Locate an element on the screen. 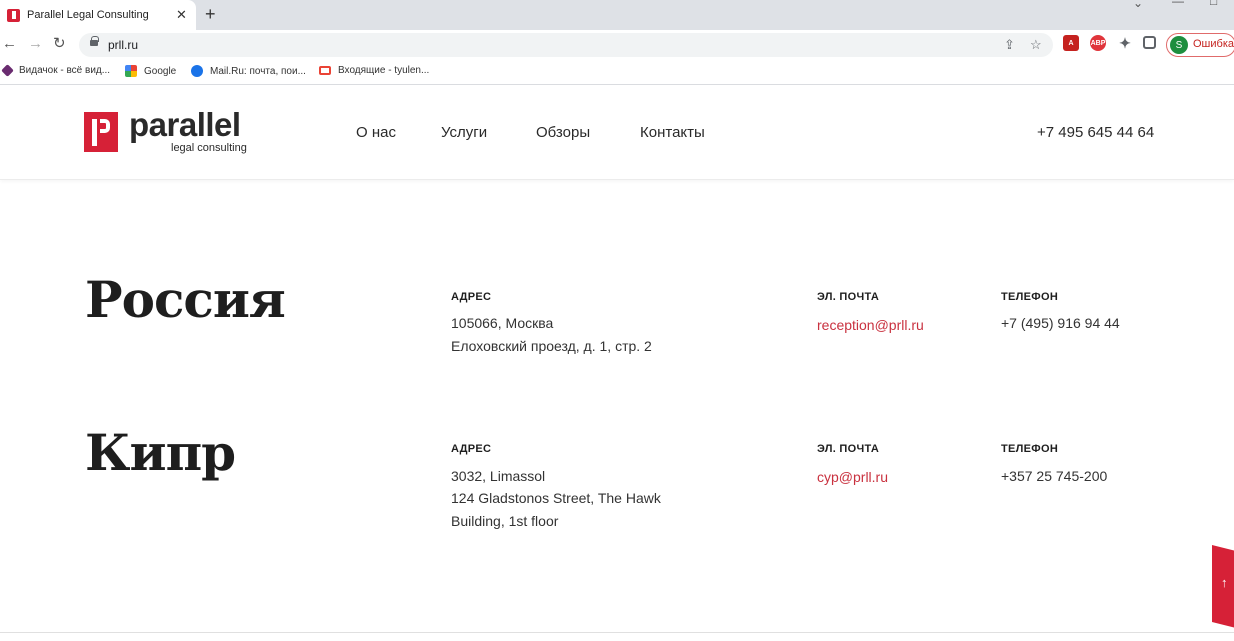 The width and height of the screenshot is (1234, 641). profile-status-label: Ошибка is located at coordinates (1213, 44).